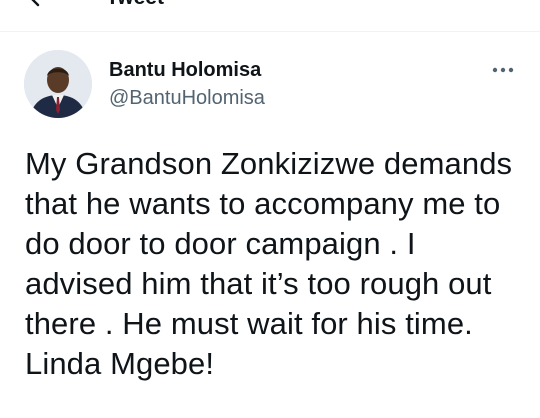 The image size is (540, 418). Describe the element at coordinates (135, 5) in the screenshot. I see `page-title: Tweet` at that location.